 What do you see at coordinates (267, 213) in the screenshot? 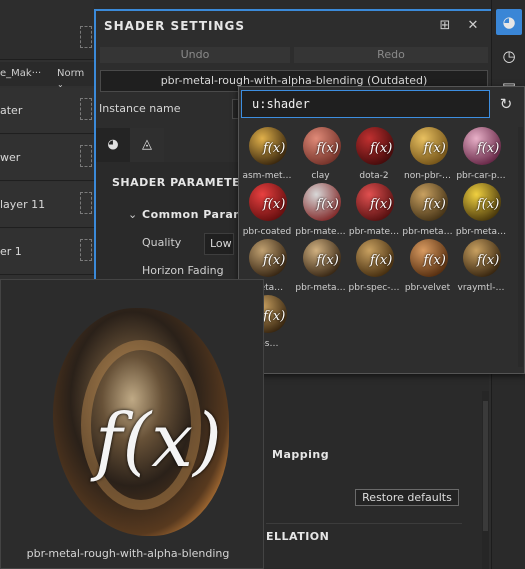
I see `shader-thumbnail: f(x) pbr-coated` at bounding box center [267, 213].